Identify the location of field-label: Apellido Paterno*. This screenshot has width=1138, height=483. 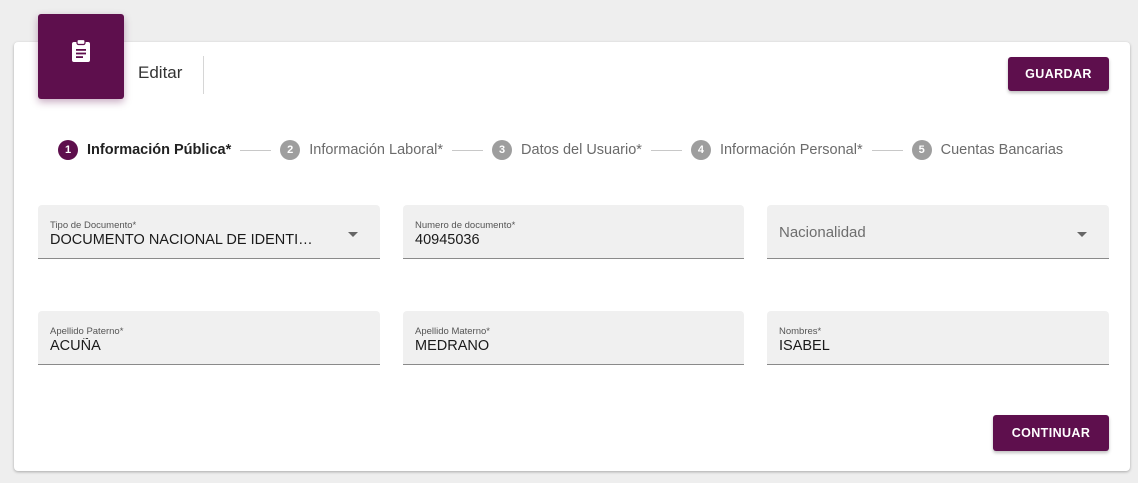
(87, 331).